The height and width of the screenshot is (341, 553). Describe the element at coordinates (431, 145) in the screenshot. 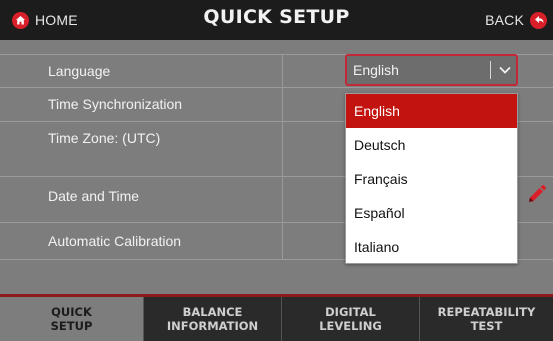

I see `language-option-deutsch: Deutsch` at that location.